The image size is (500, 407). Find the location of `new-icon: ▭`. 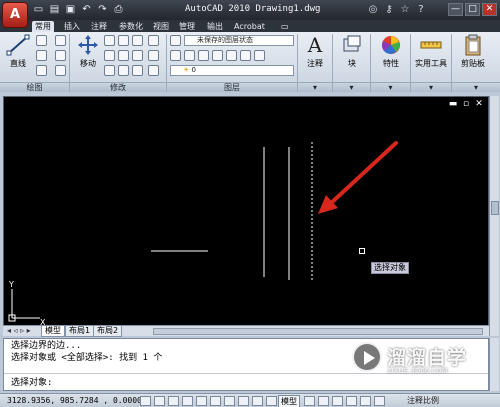

new-icon: ▭ is located at coordinates (38, 9).